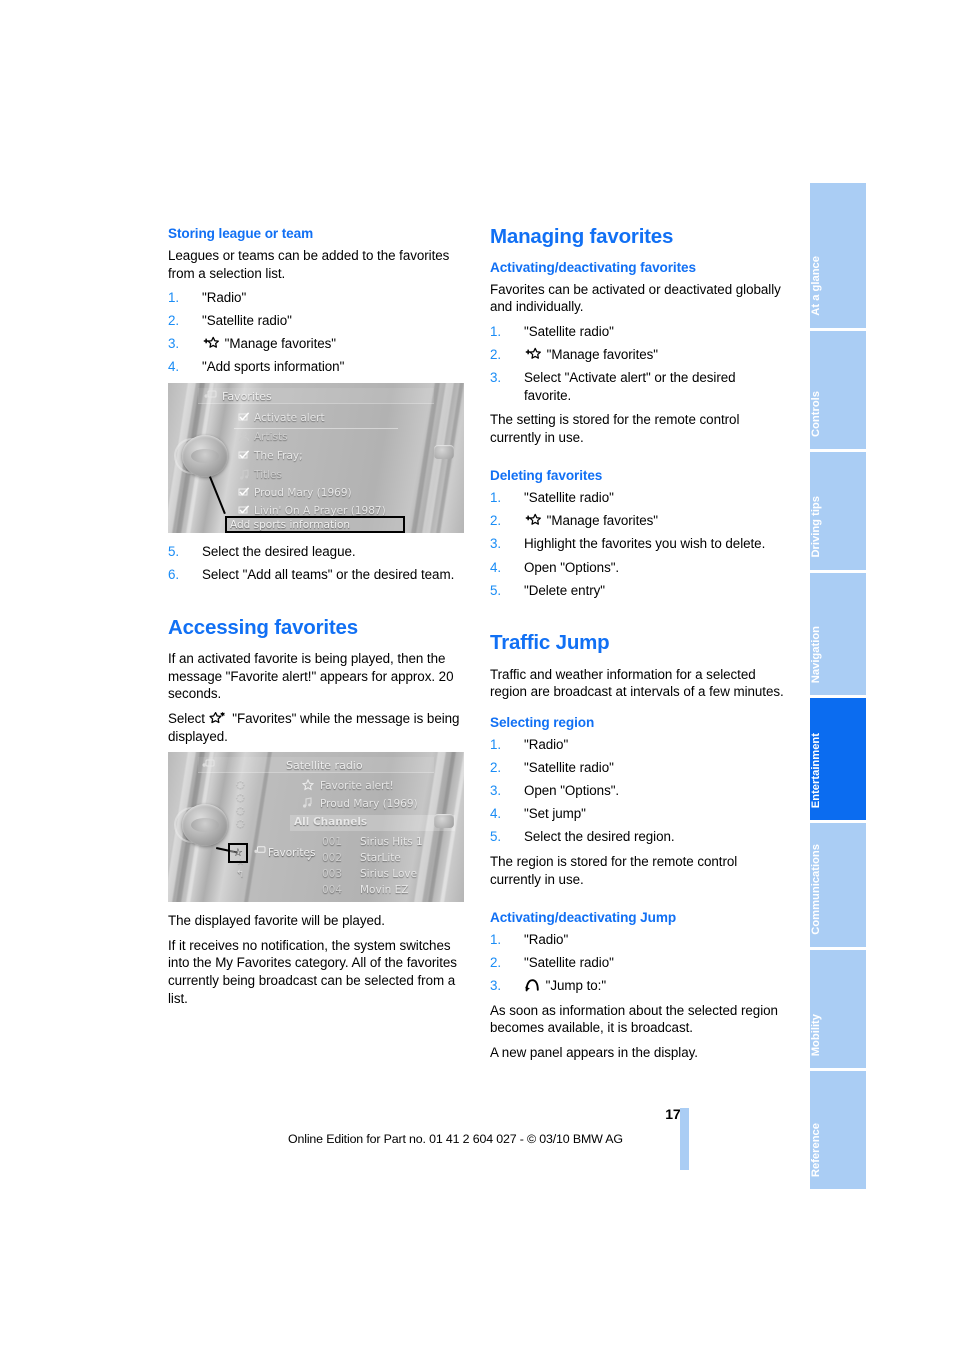 Image resolution: width=954 pixels, height=1350 pixels. Describe the element at coordinates (555, 814) in the screenshot. I see `step-text: "Set jump"` at that location.